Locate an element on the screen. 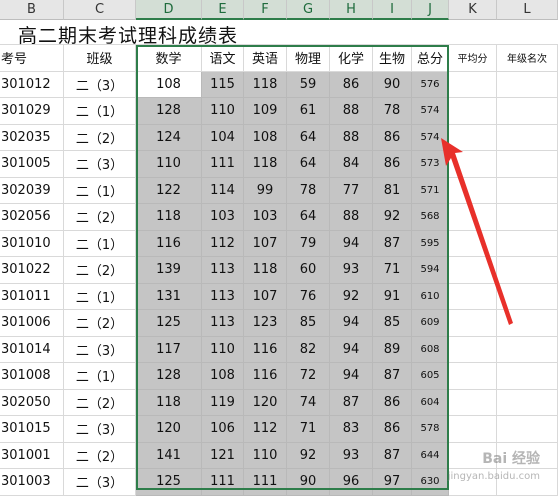 This screenshot has width=558, height=496. table-cell: 93 is located at coordinates (351, 455).